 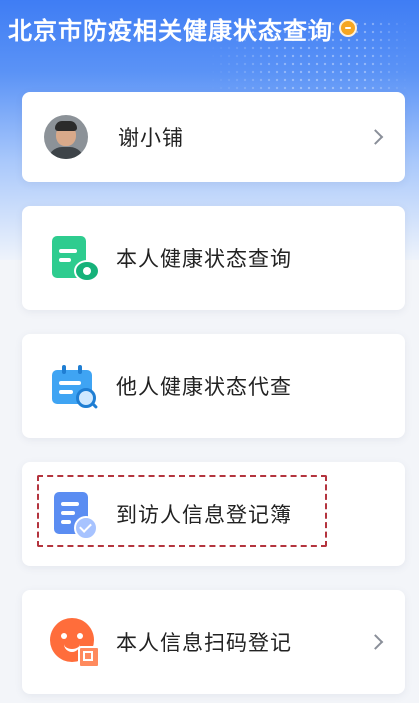 I want to click on proxy-health-query-label: 他人健康状态代查, so click(x=204, y=387).